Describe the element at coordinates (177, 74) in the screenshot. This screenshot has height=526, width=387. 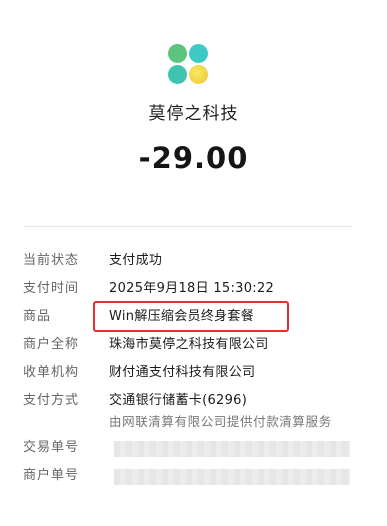
I see `logo-dot-bottom-left` at that location.